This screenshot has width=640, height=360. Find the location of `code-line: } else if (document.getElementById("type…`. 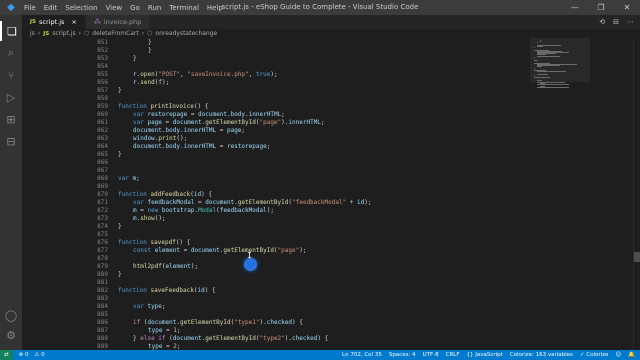

code-line: } else if (document.getElementById("type… is located at coordinates (230, 339).